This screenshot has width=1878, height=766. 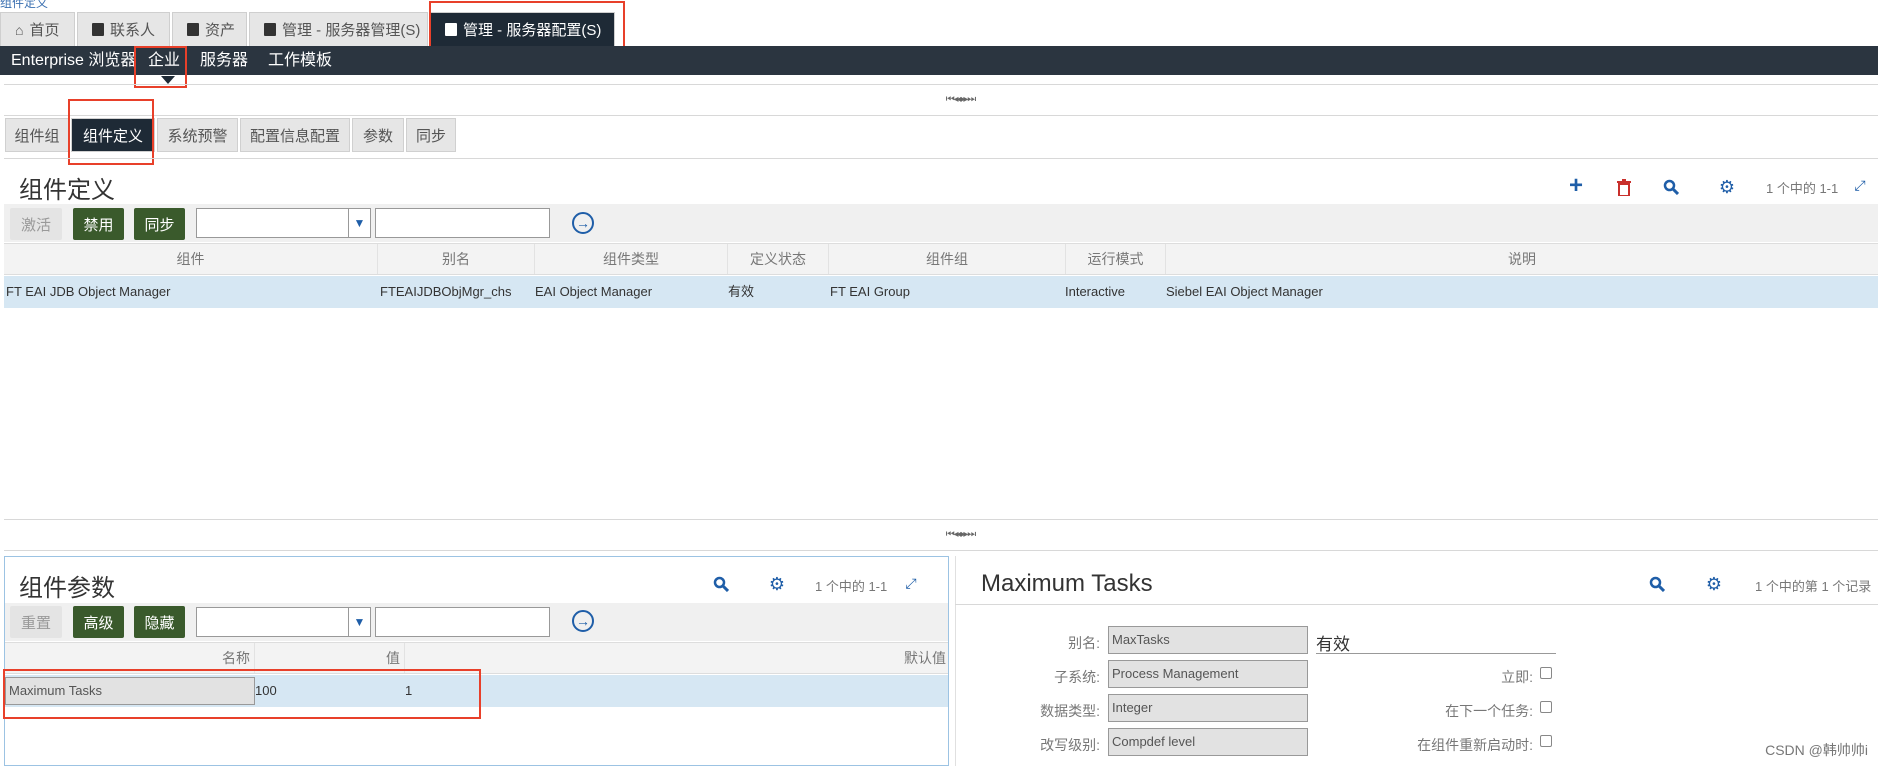 I want to click on menu-job-templates: 工作模板, so click(x=300, y=60).